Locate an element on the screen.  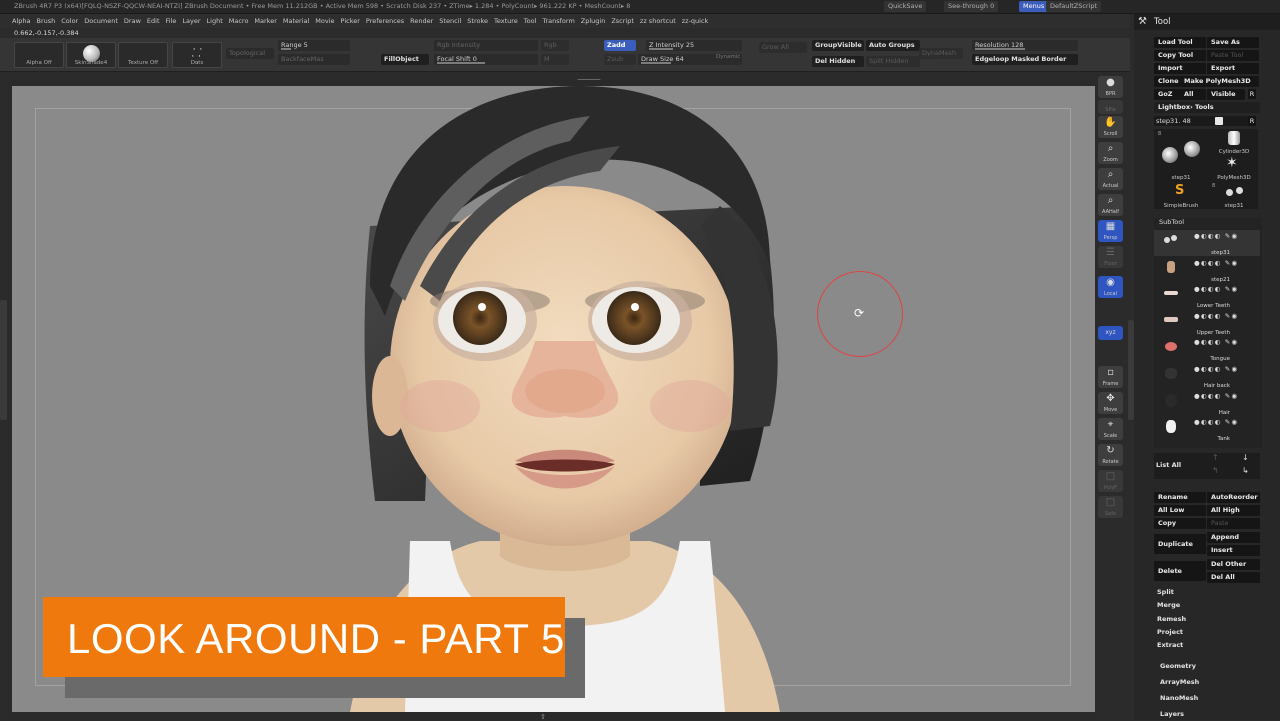
xyz-button: xyz is located at coordinates (1110, 333).